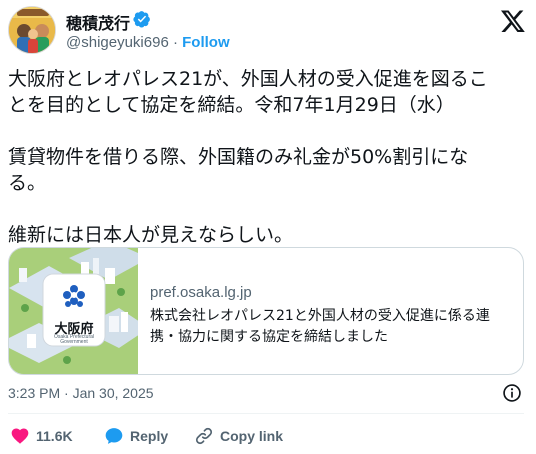  Describe the element at coordinates (114, 436) in the screenshot. I see `reply-bubble-icon` at that location.